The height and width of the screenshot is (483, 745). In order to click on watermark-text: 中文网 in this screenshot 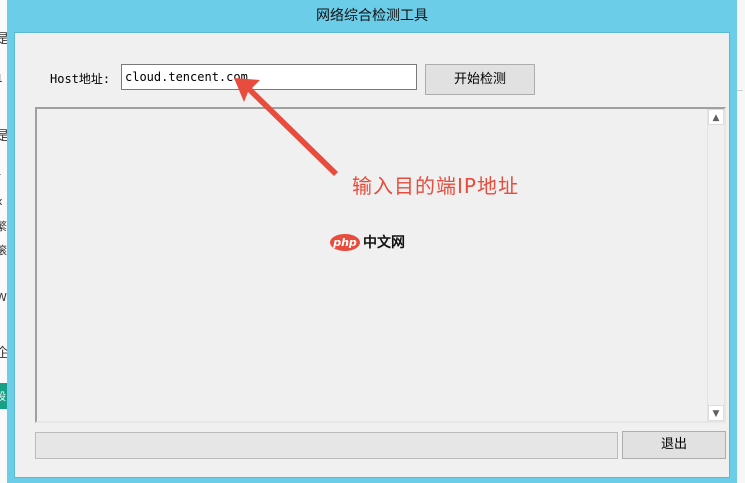, I will do `click(384, 243)`.